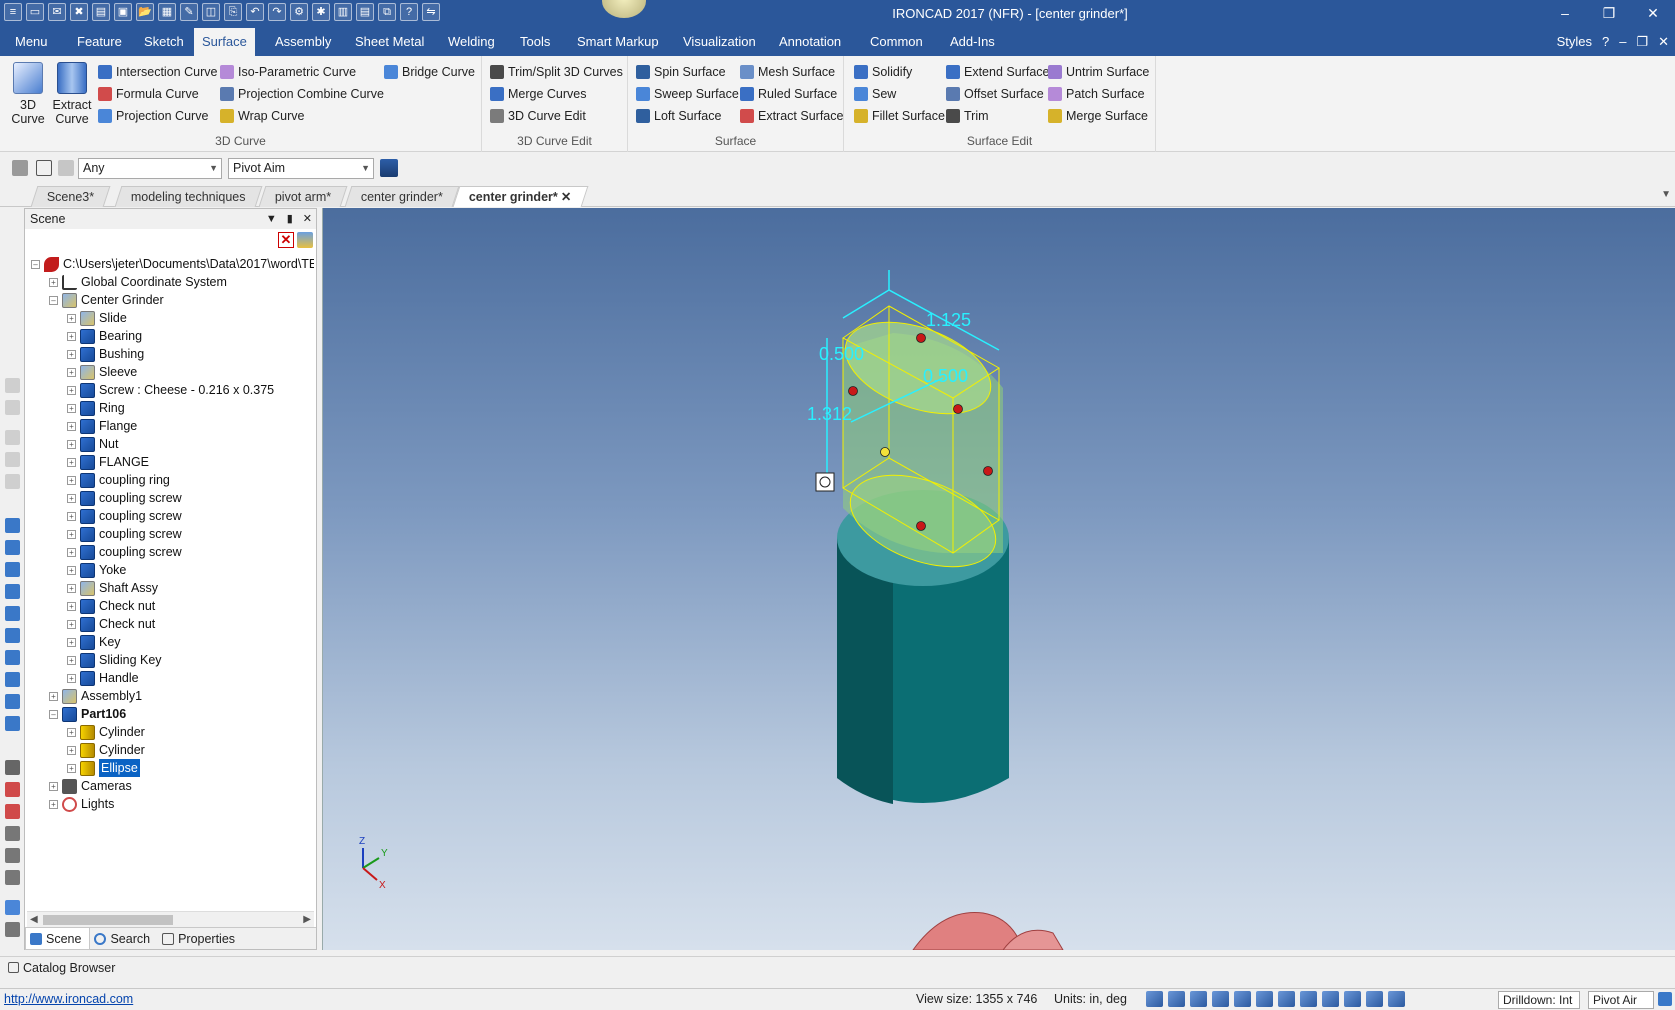 The width and height of the screenshot is (1675, 1010). What do you see at coordinates (1565, 14) in the screenshot?
I see `minimize-button: –` at bounding box center [1565, 14].